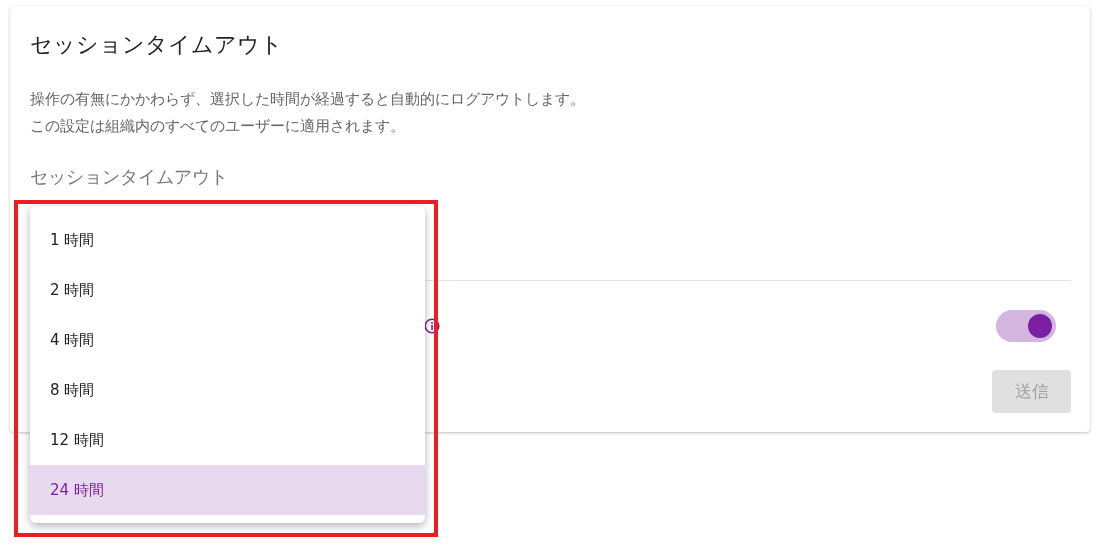 This screenshot has width=1108, height=553. What do you see at coordinates (308, 99) in the screenshot?
I see `description-text: 操作の有無にかかわらず、選択した時間が経過すると自動的にログアウトします。` at bounding box center [308, 99].